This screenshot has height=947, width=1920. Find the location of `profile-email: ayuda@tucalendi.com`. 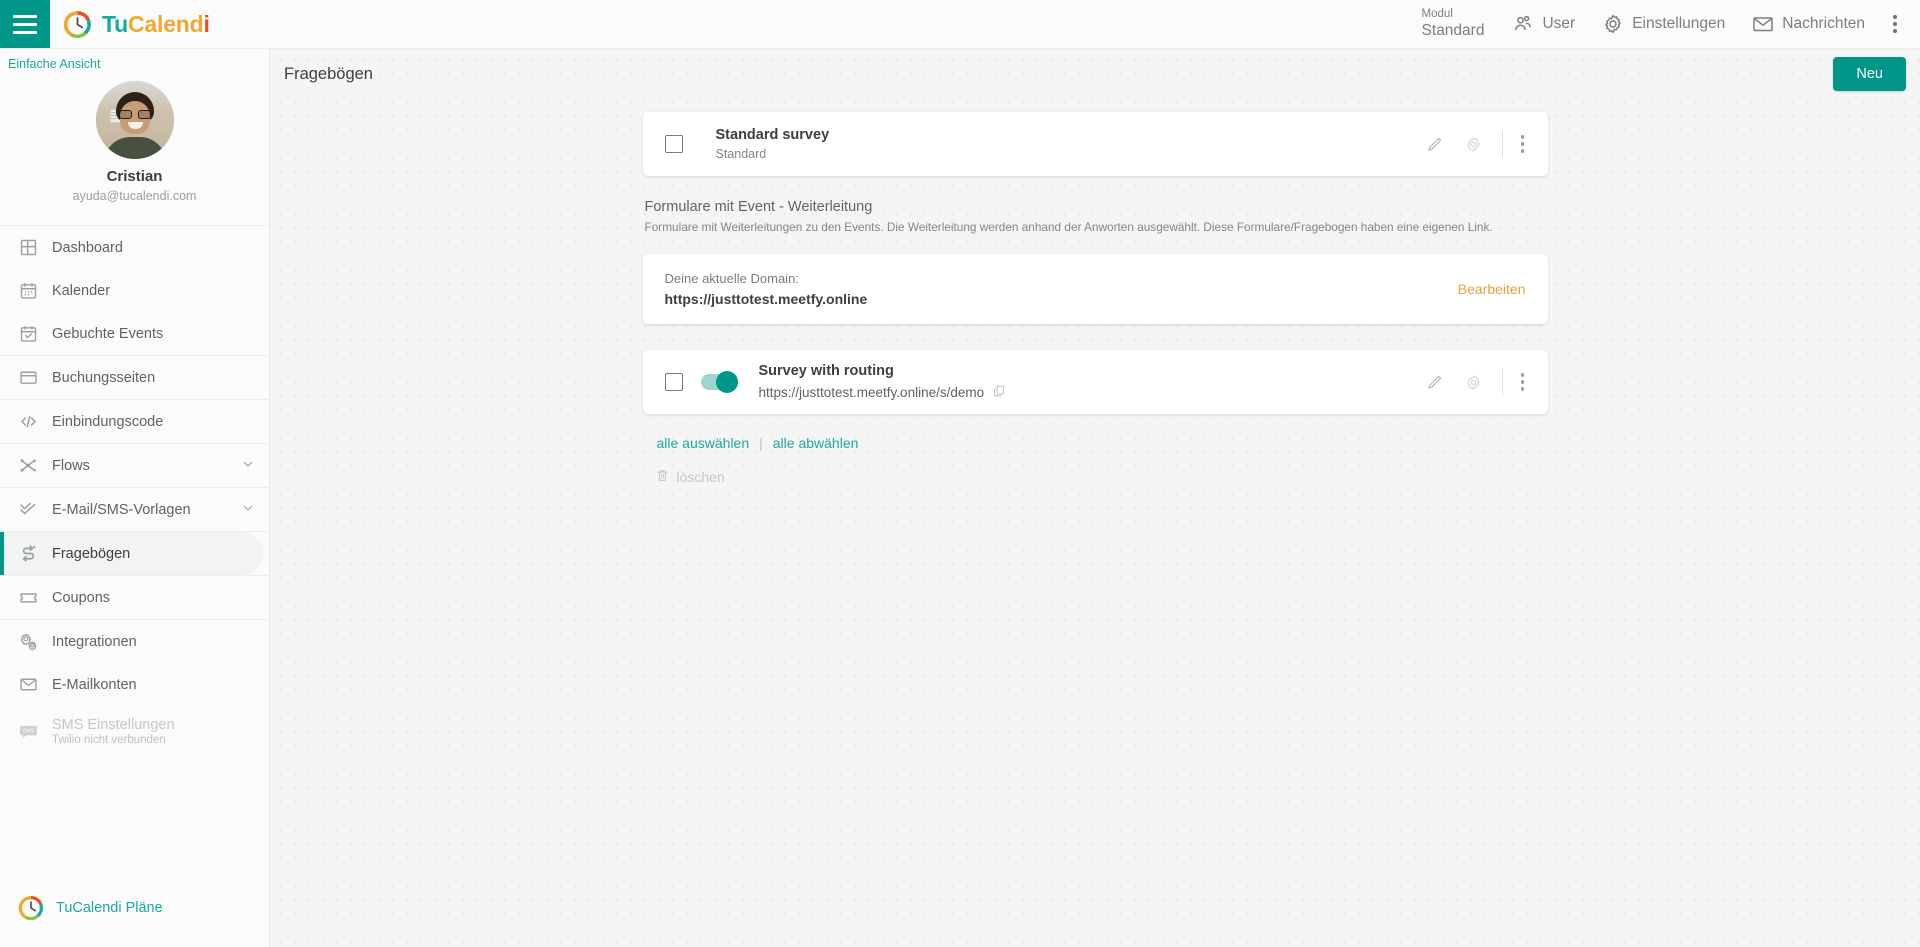

profile-email: ayuda@tucalendi.com is located at coordinates (134, 196).